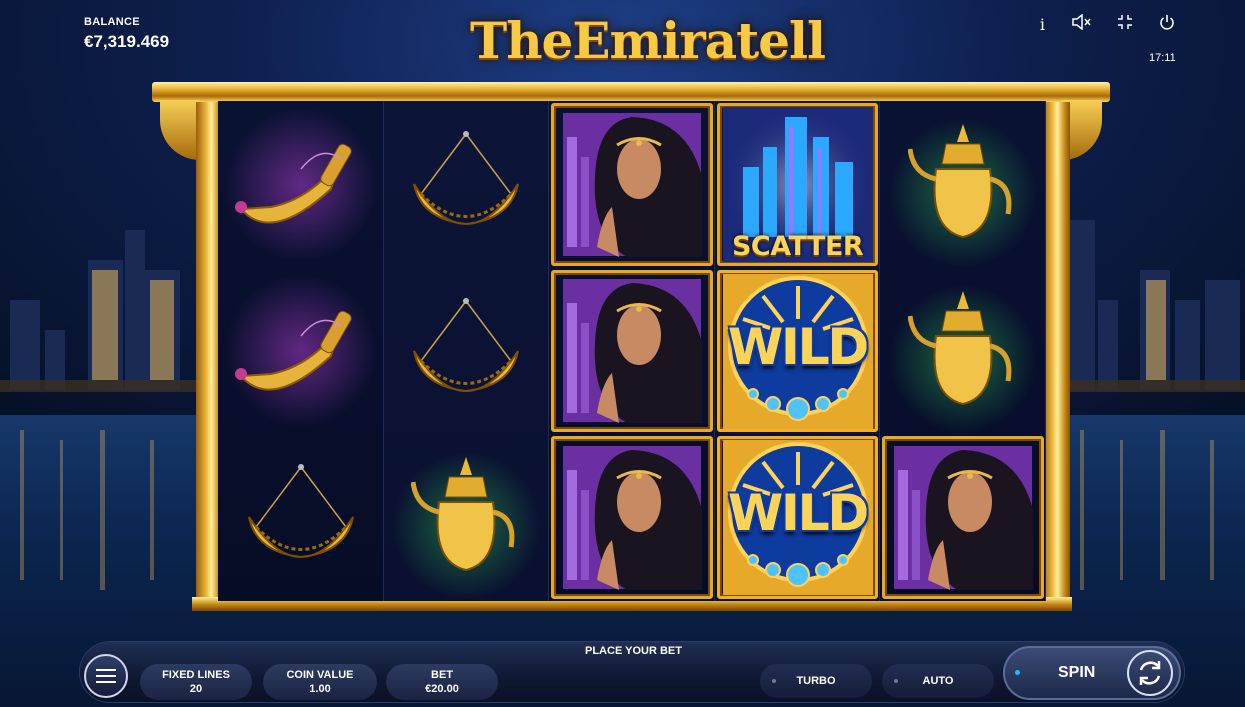 The width and height of the screenshot is (1245, 707). What do you see at coordinates (1077, 672) in the screenshot?
I see `spin-label: SPIN` at bounding box center [1077, 672].